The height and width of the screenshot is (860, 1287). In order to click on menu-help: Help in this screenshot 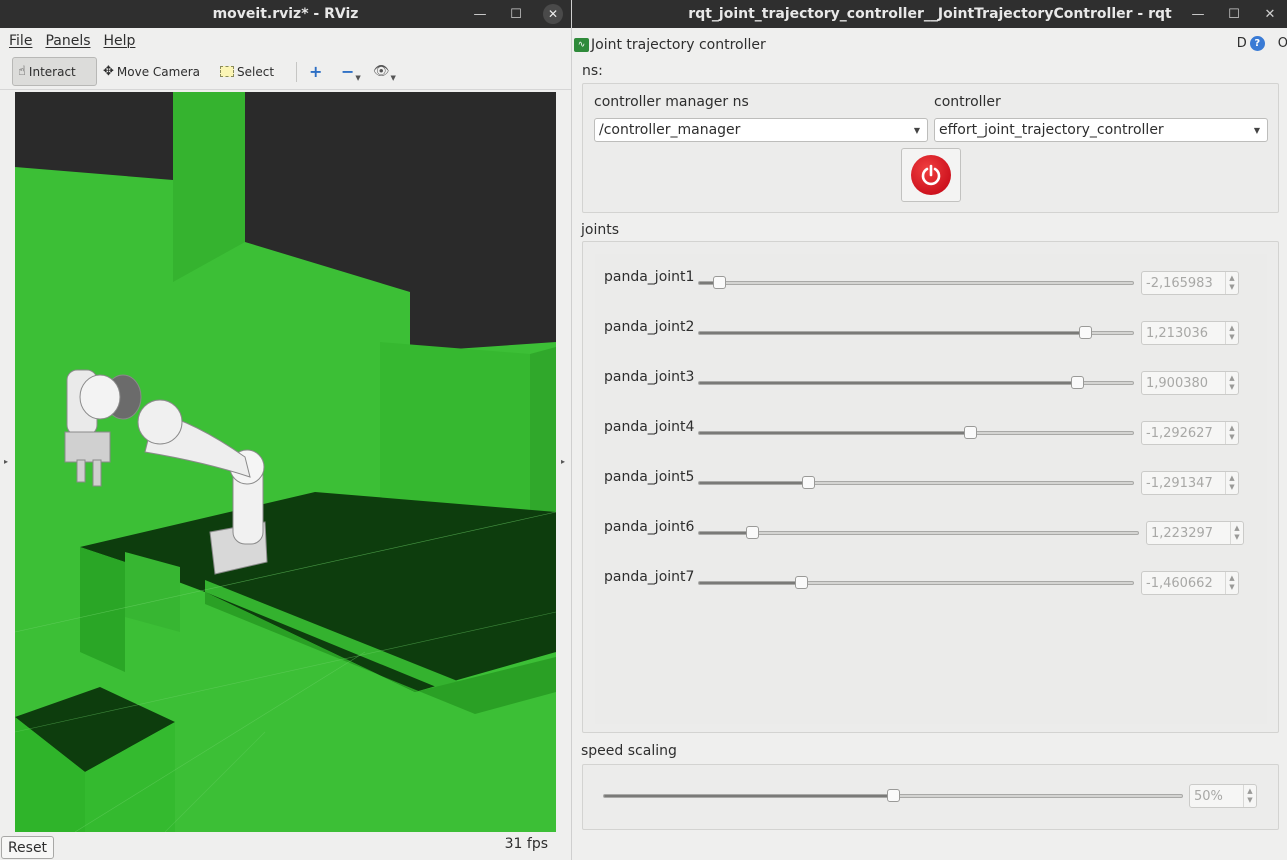, I will do `click(120, 41)`.